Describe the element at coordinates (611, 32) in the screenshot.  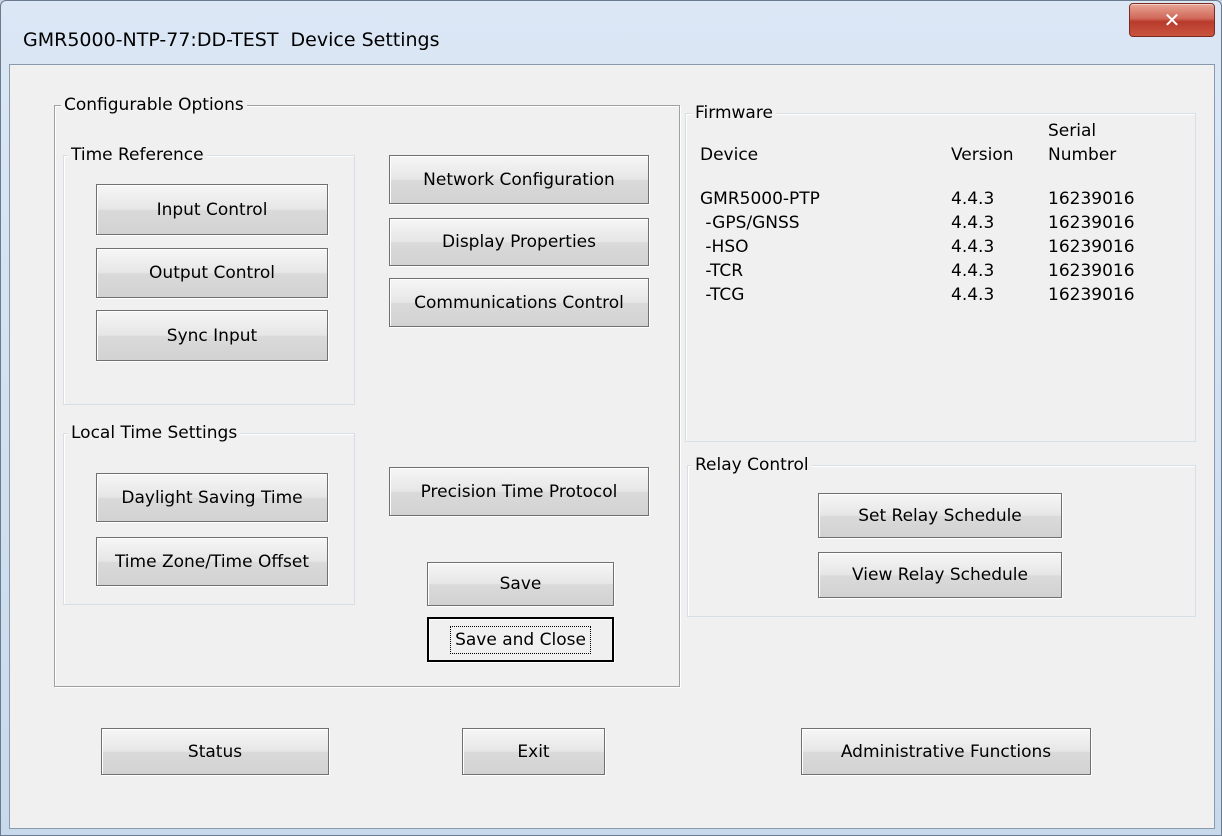
I see `title-bar: GMR5000-NTP-77:DD-TEST Device Settings ✕` at that location.